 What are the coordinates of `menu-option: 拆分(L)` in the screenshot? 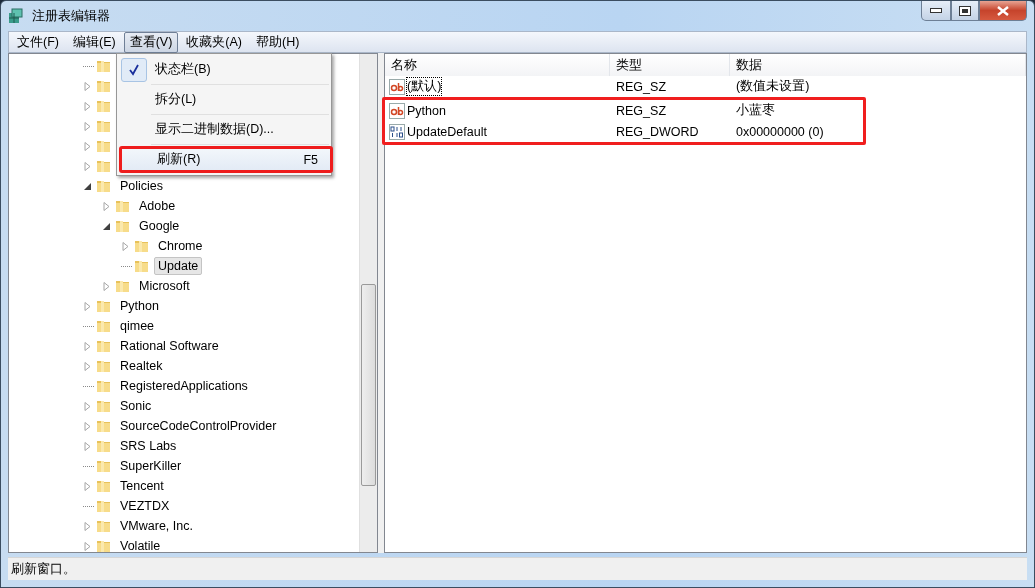 It's located at (224, 99).